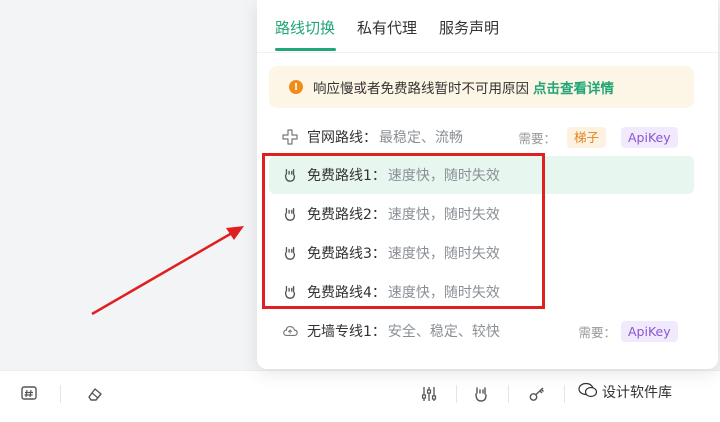  Describe the element at coordinates (290, 331) in the screenshot. I see `cloud-icon` at that location.